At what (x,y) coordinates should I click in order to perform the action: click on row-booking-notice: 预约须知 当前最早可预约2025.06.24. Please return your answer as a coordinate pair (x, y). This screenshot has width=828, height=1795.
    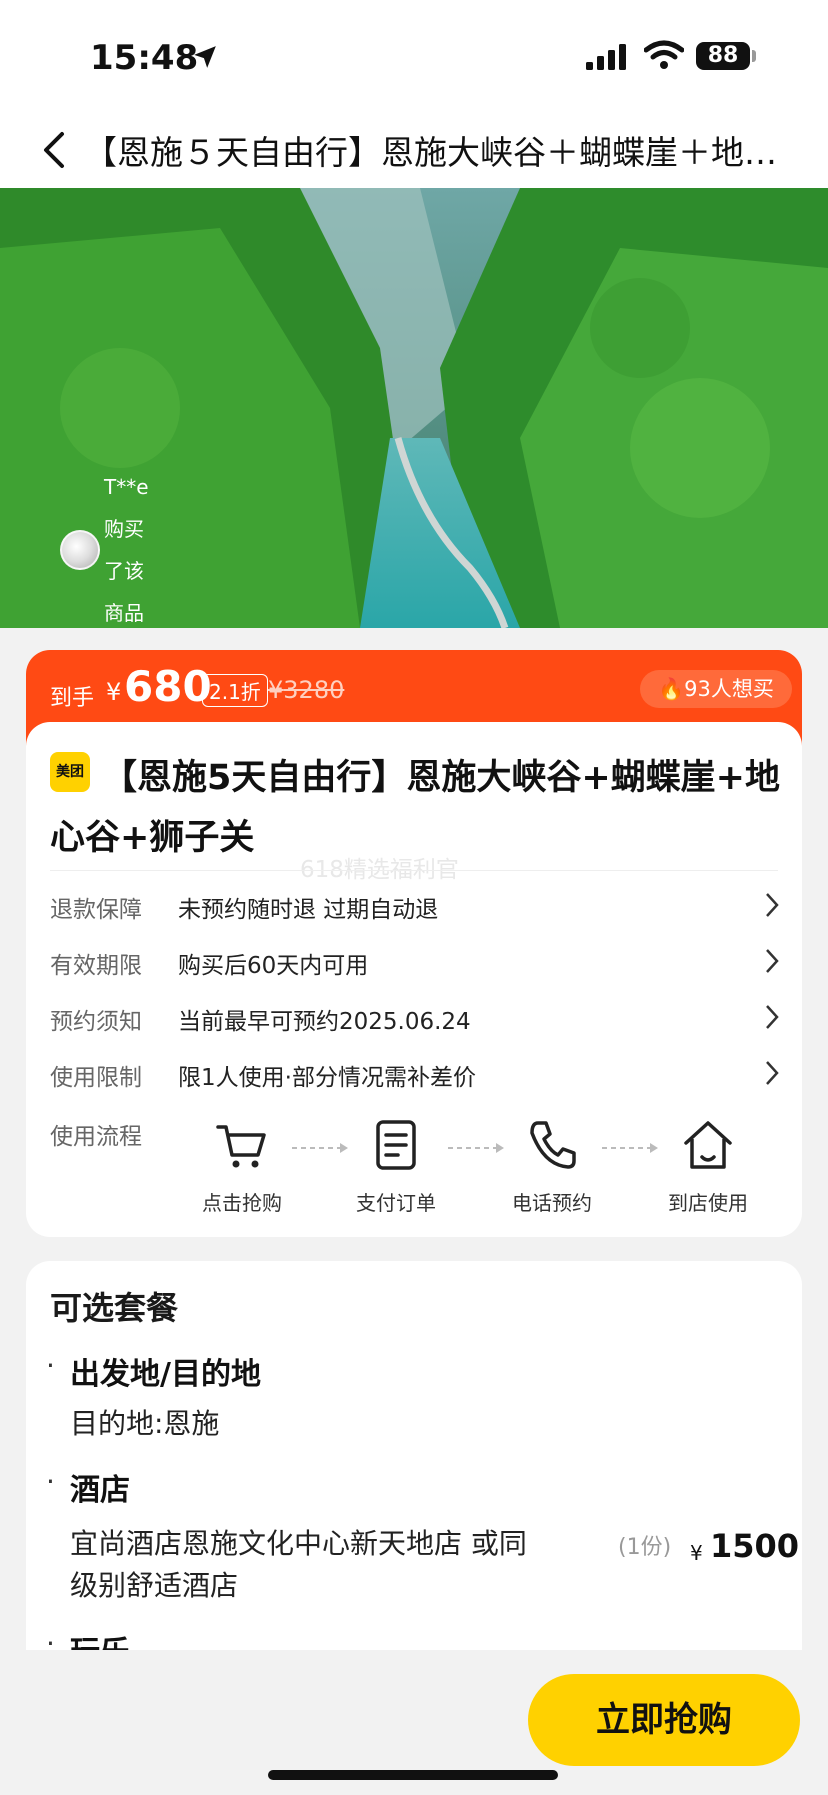
    Looking at the image, I should click on (420, 1018).